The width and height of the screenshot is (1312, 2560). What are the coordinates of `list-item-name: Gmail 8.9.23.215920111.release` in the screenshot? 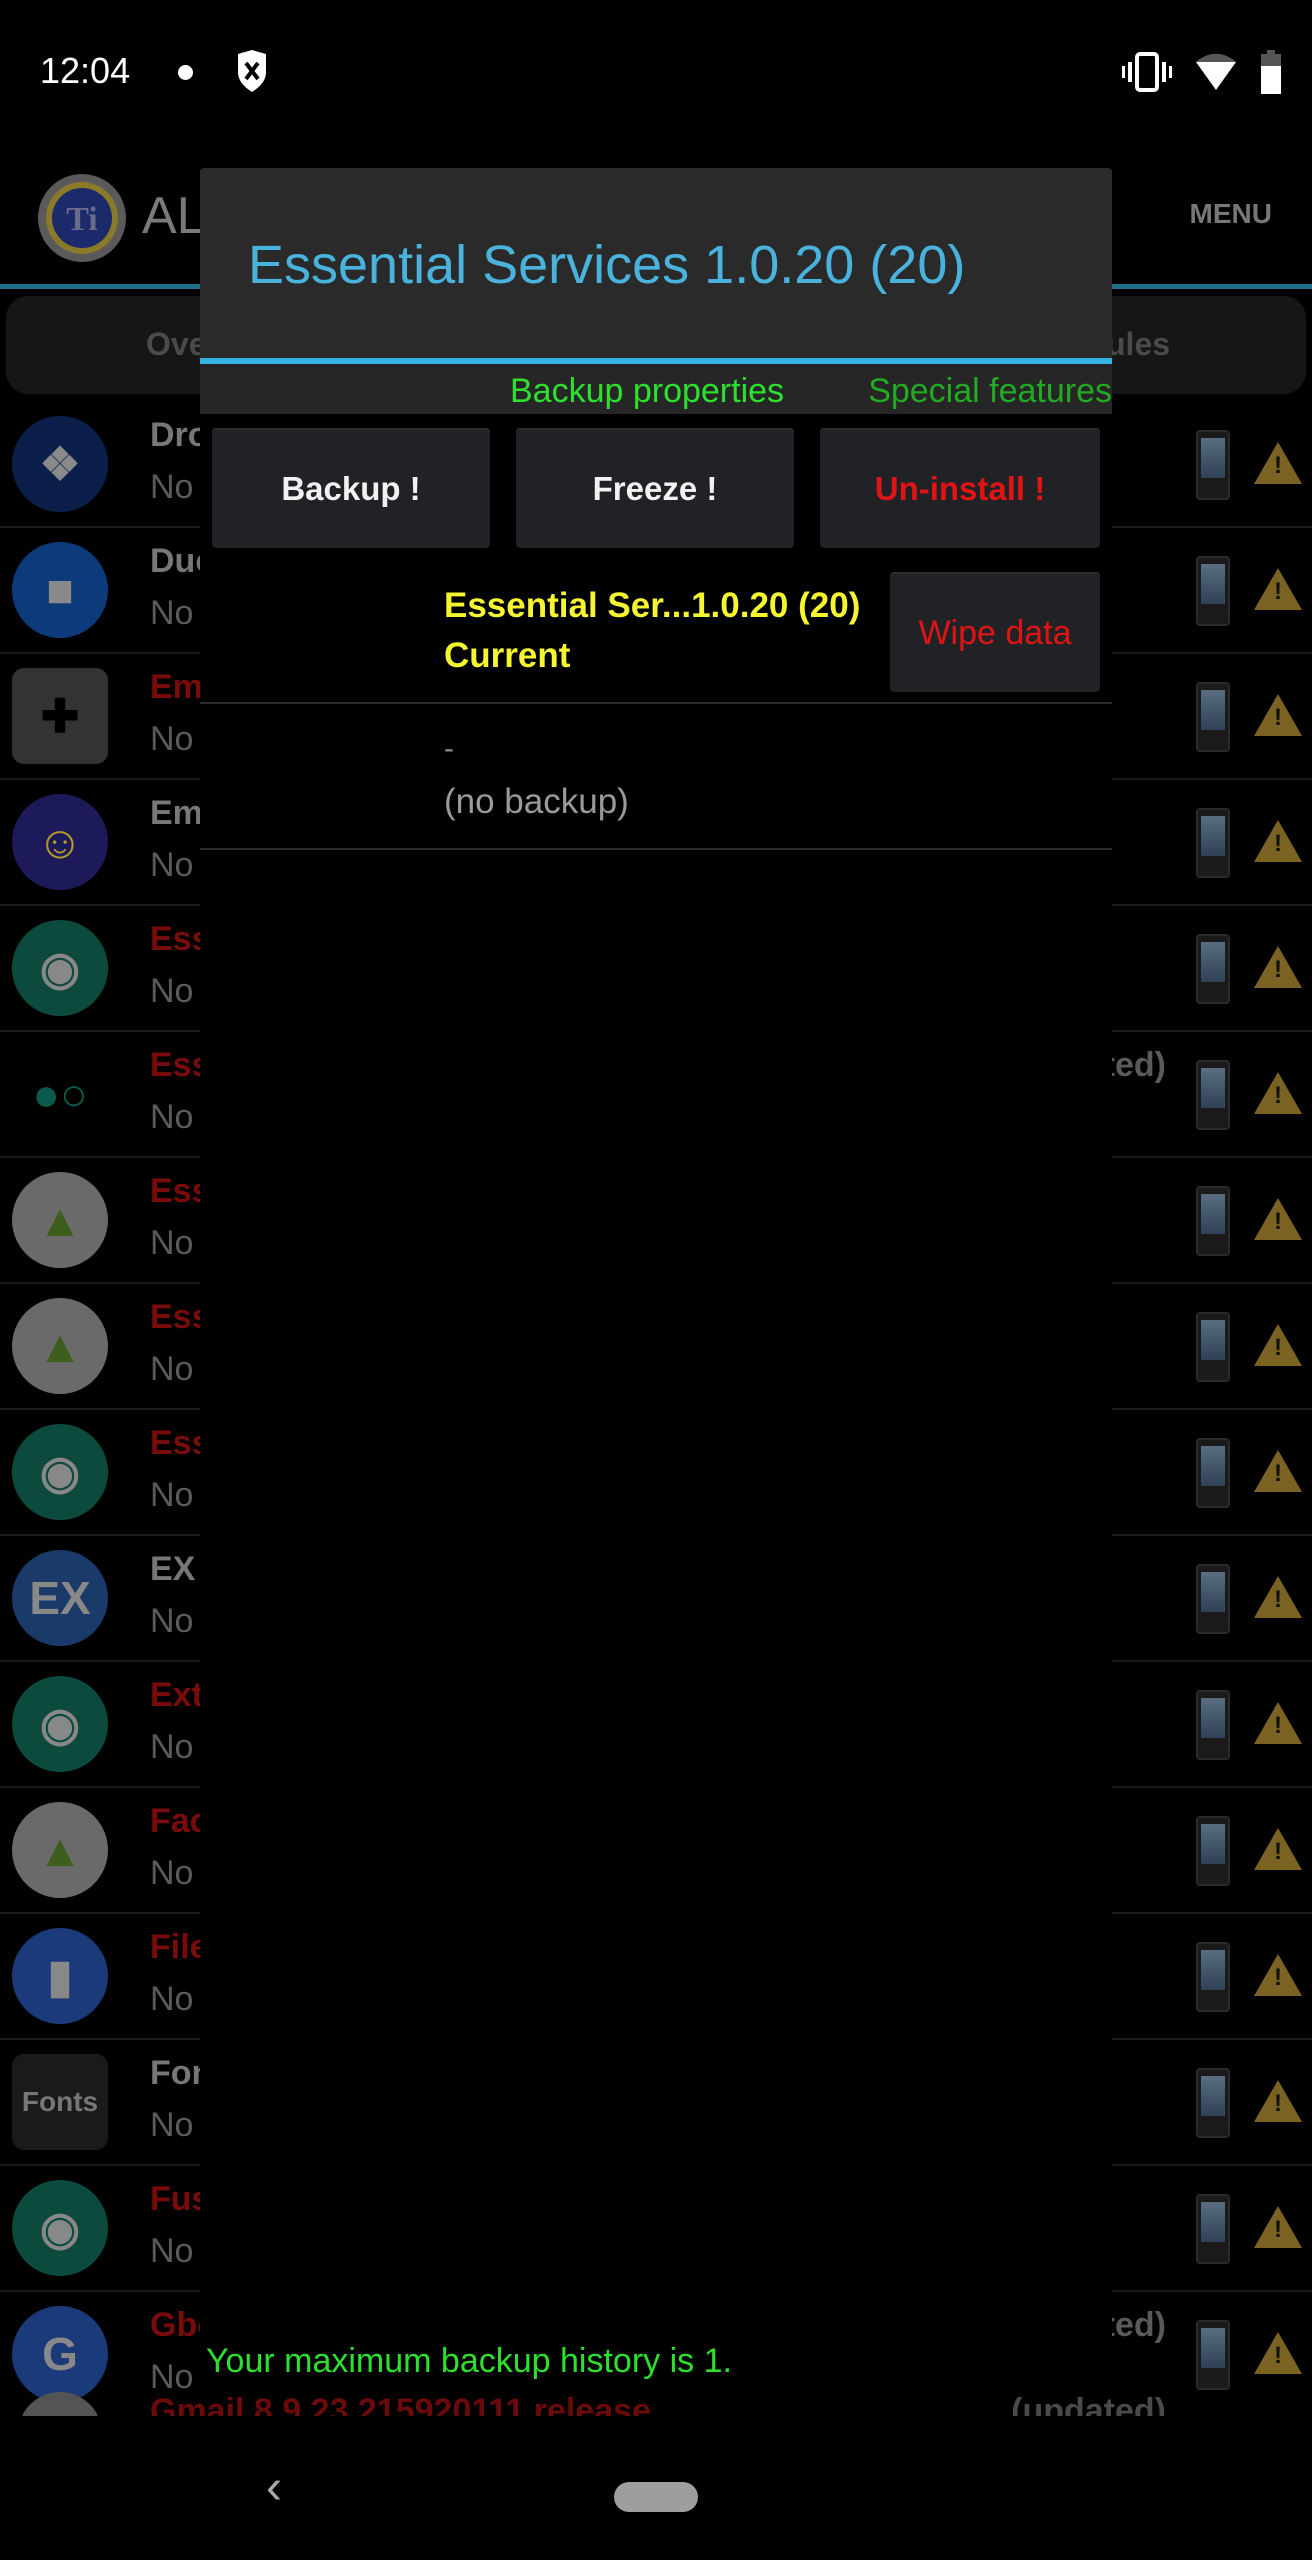 It's located at (401, 2404).